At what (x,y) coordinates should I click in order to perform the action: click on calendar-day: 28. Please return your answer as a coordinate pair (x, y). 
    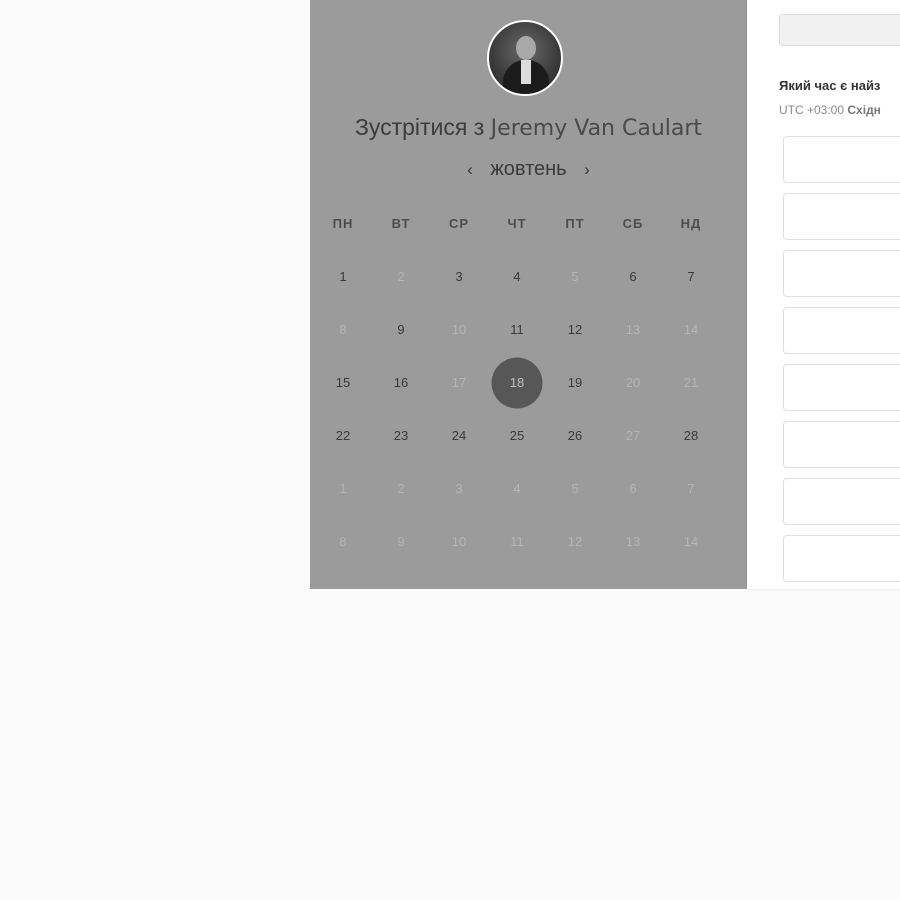
    Looking at the image, I should click on (691, 435).